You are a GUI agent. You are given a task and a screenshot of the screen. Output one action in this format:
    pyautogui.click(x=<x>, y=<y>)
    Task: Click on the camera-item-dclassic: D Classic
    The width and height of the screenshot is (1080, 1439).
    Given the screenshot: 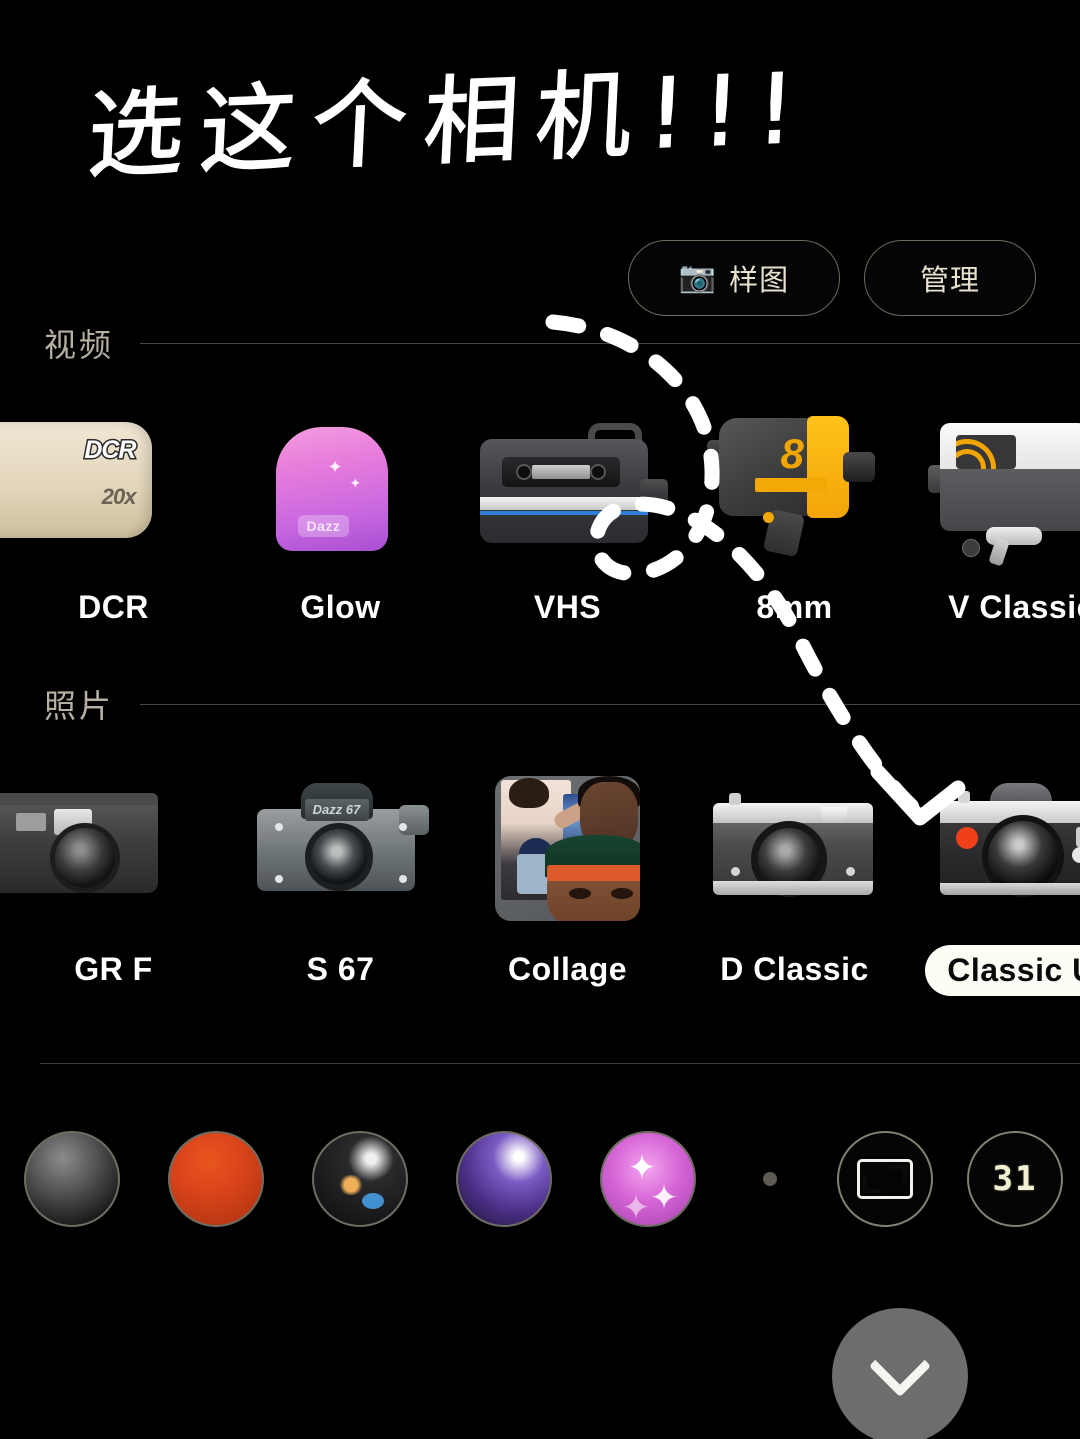 What is the action you would take?
    pyautogui.click(x=794, y=881)
    